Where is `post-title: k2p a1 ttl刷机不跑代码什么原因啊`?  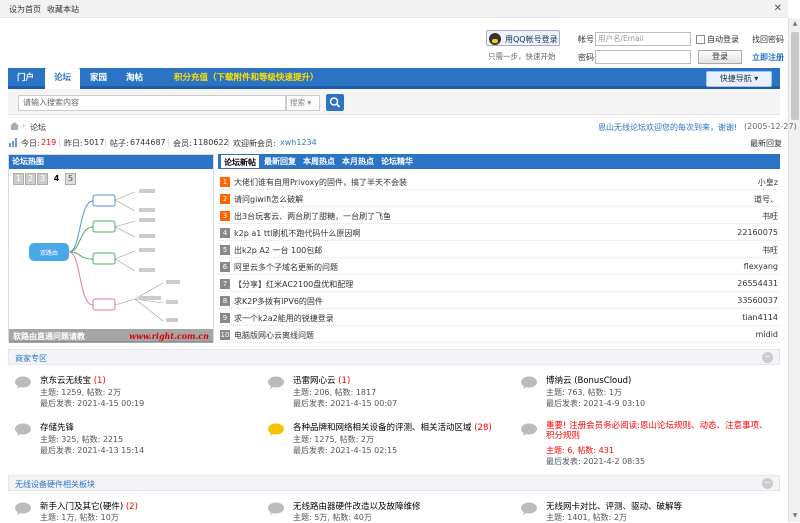
post-title: k2p a1 ttl刷机不跑代码什么原因啊 is located at coordinates (297, 233).